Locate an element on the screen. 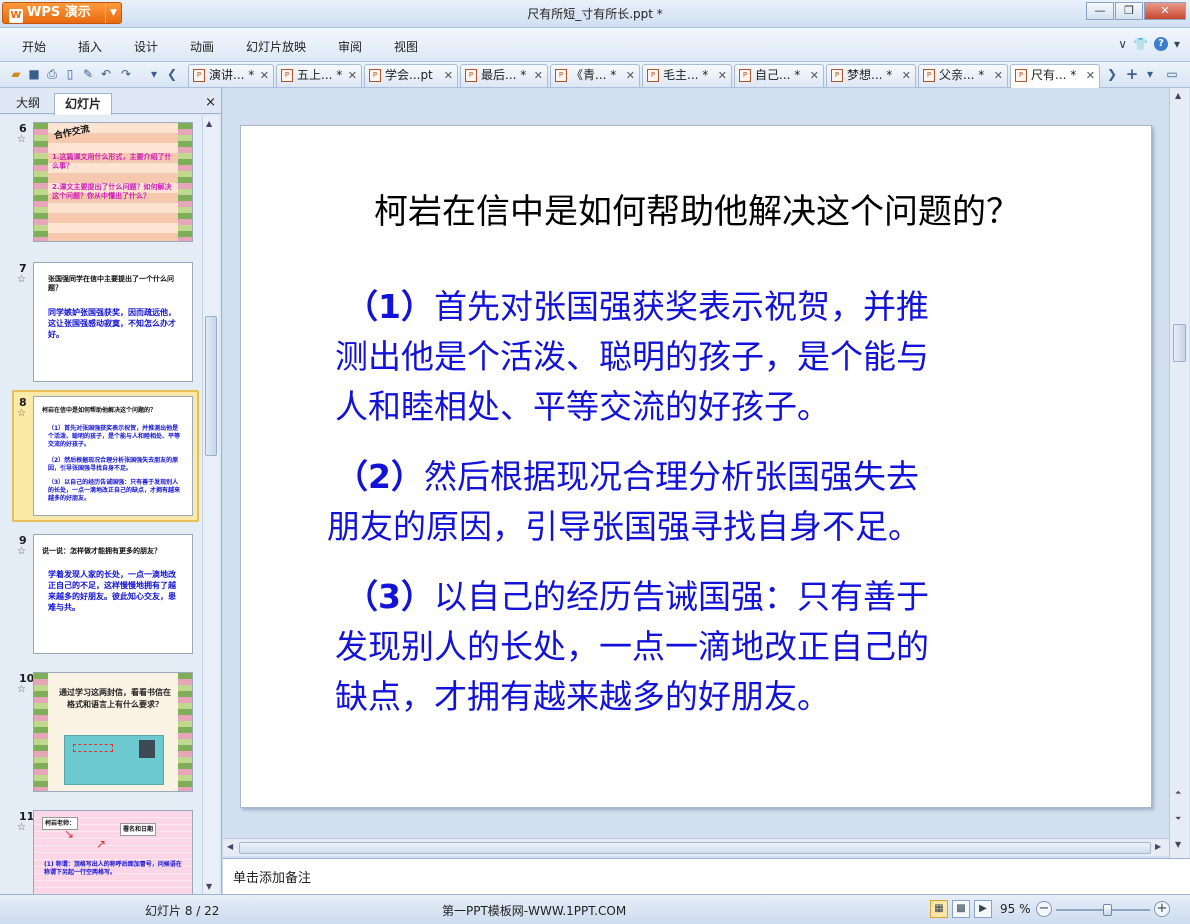 Image resolution: width=1190 pixels, height=924 pixels. format-painter-icon: ✎ is located at coordinates (88, 74).